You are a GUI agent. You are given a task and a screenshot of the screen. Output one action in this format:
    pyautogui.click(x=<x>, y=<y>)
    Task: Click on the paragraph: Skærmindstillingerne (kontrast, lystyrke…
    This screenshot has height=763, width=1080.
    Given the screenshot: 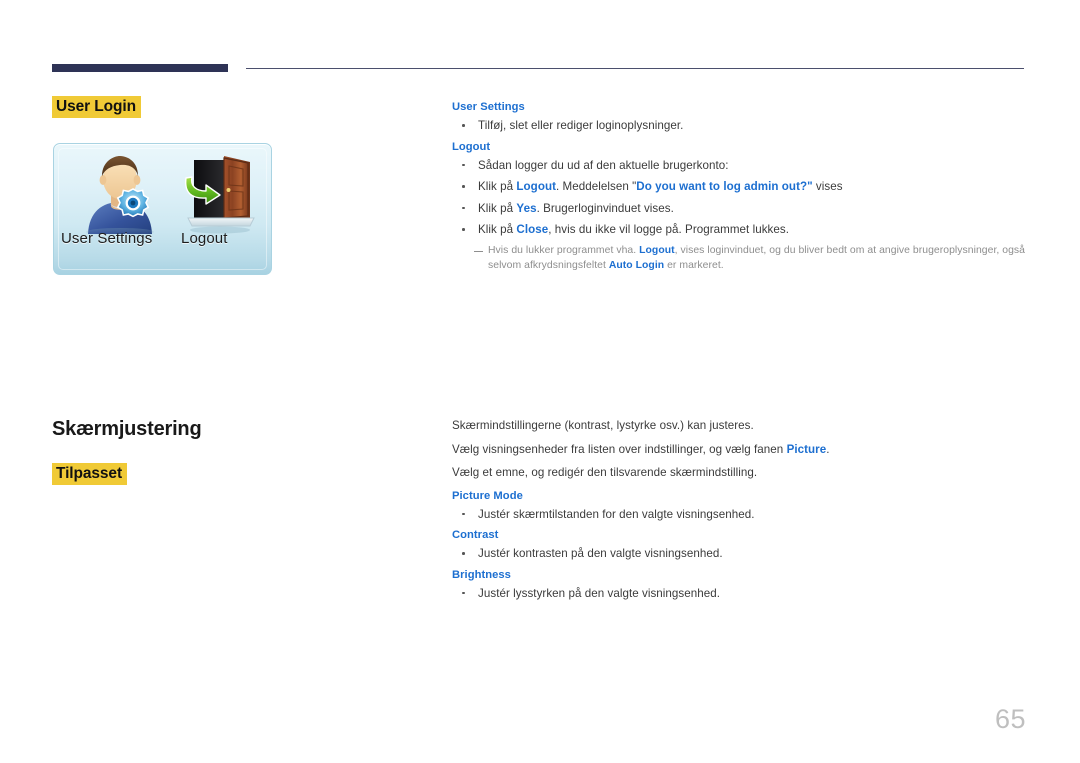 What is the action you would take?
    pyautogui.click(x=741, y=425)
    